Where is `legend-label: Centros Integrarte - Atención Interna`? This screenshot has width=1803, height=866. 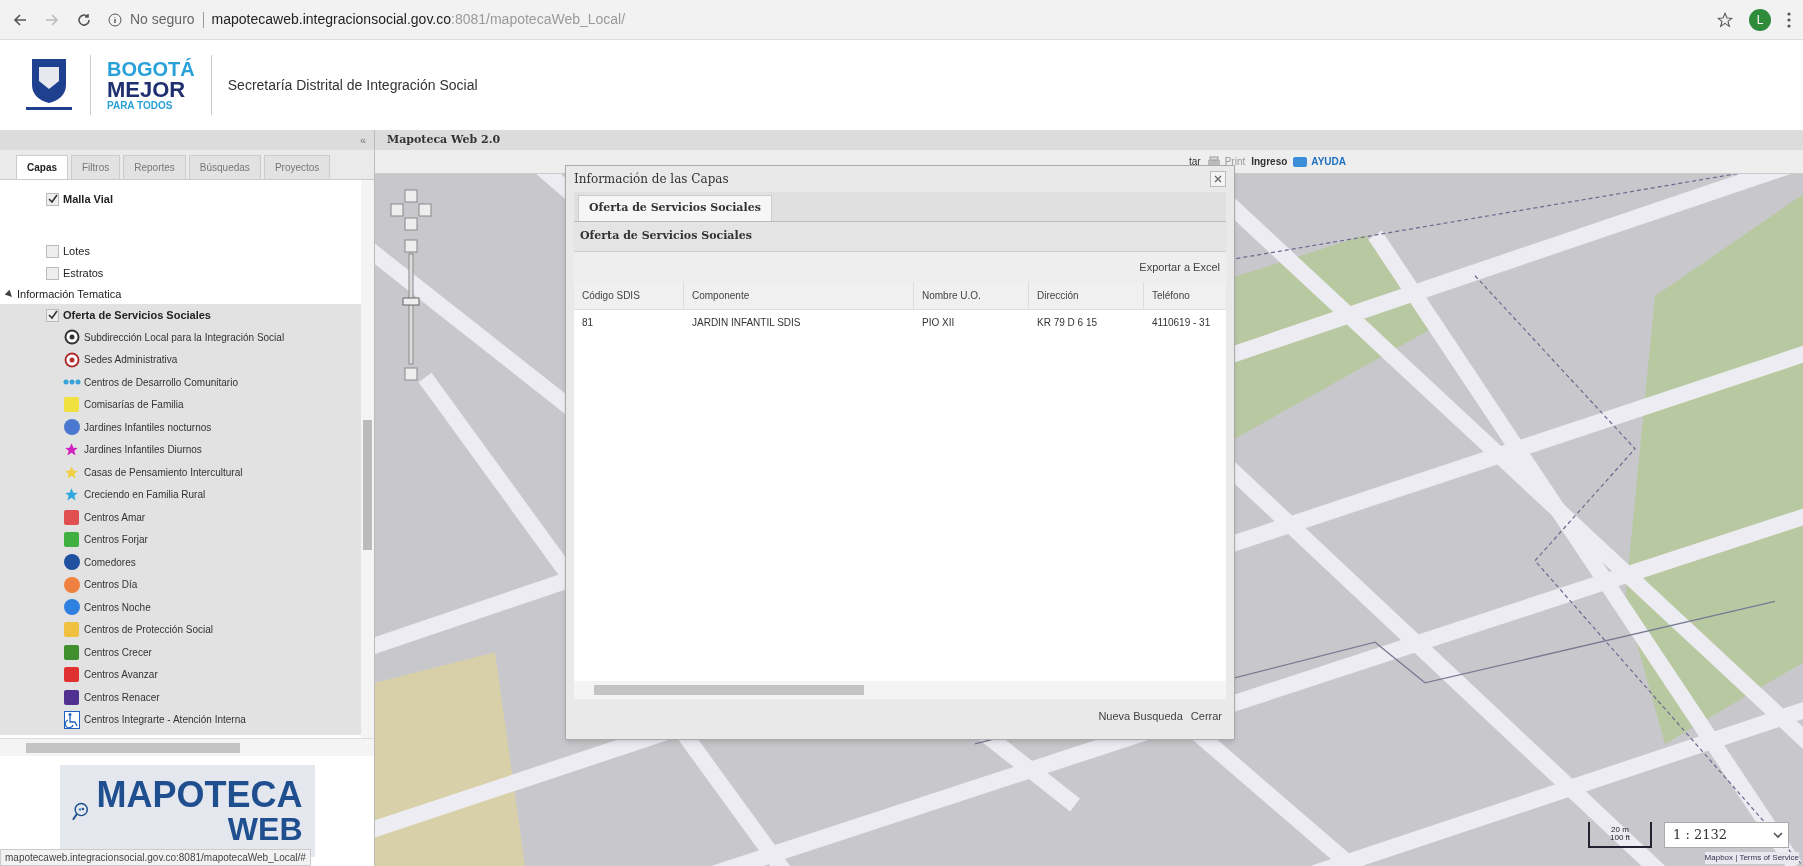 legend-label: Centros Integrarte - Atención Interna is located at coordinates (165, 720).